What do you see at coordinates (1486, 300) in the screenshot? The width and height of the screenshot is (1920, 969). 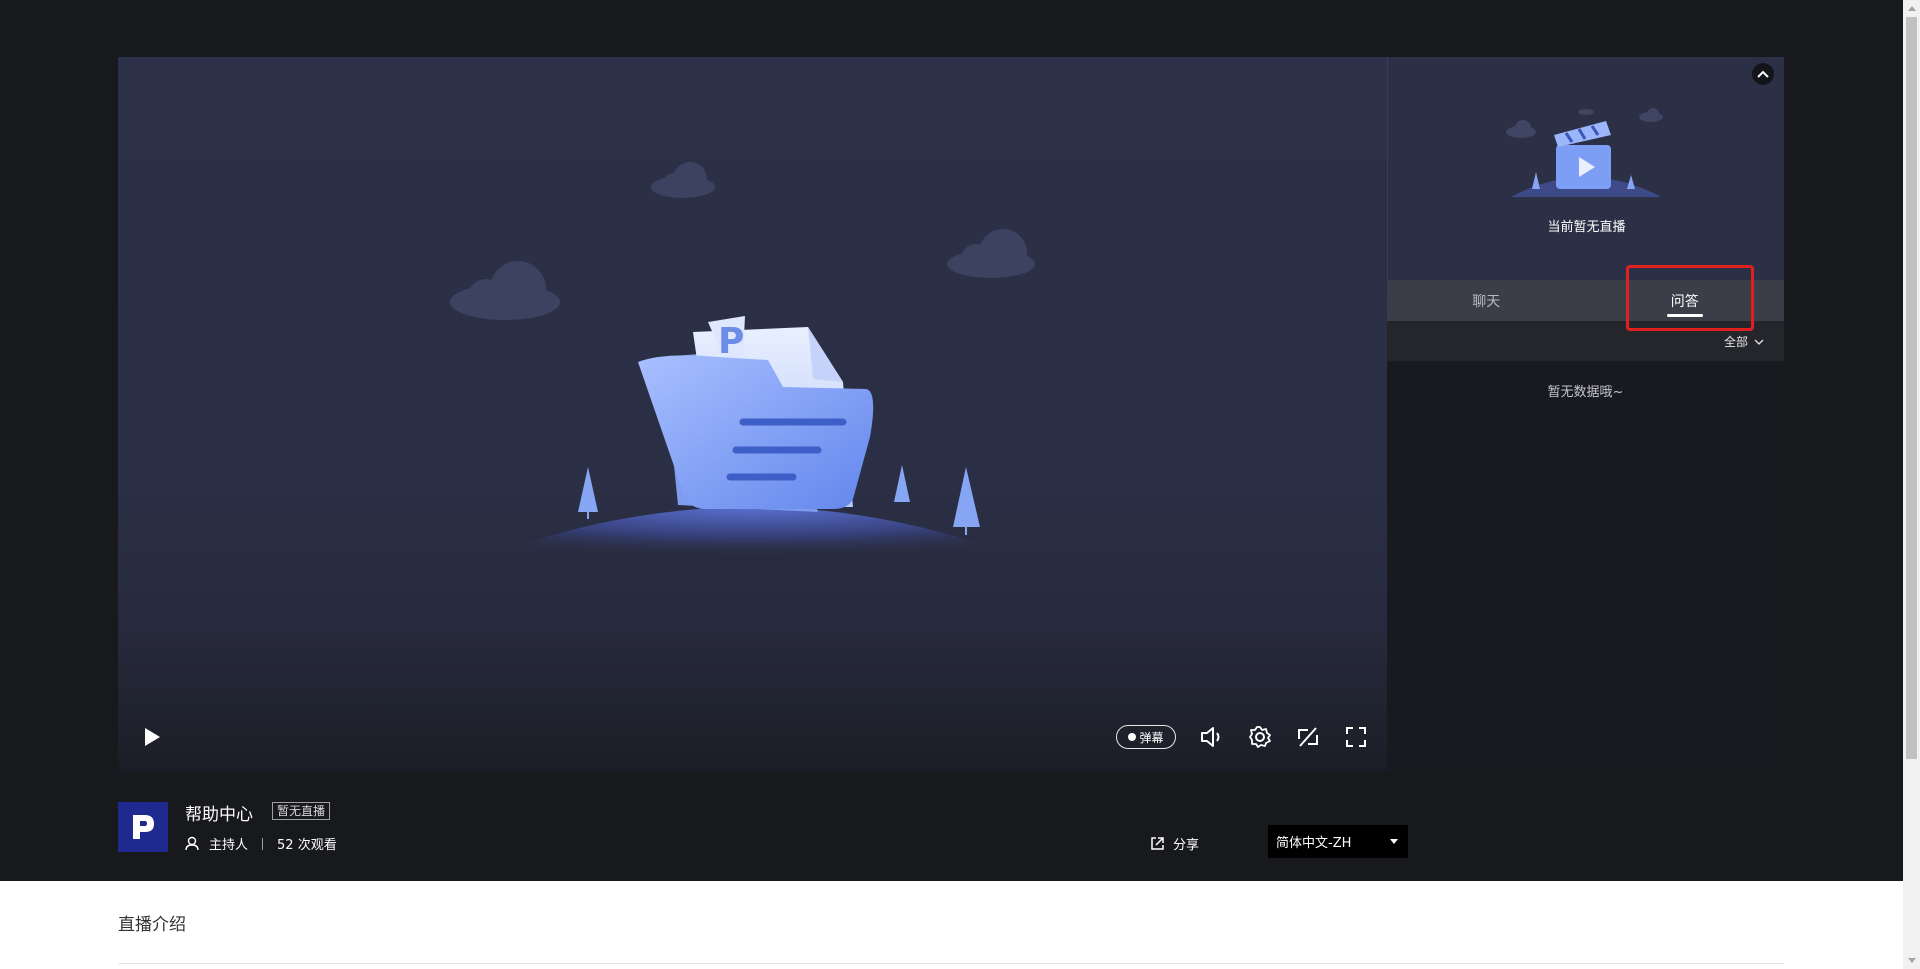 I see `tab-chat: 聊天` at bounding box center [1486, 300].